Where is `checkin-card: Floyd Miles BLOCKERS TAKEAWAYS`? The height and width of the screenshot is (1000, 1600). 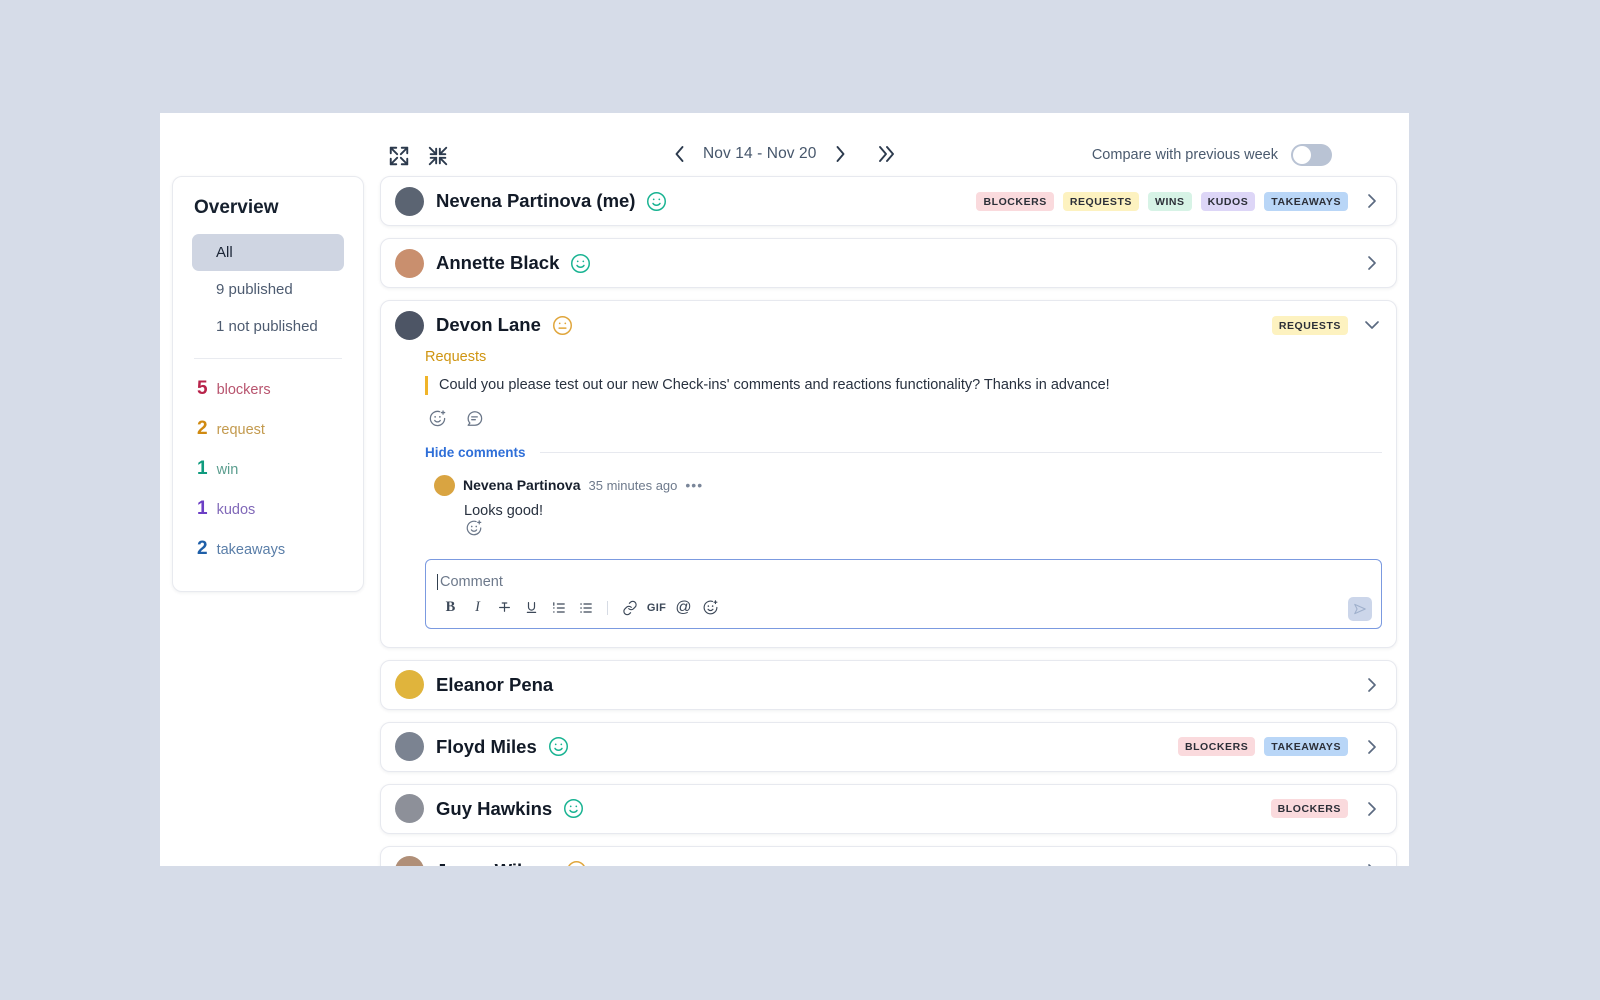 checkin-card: Floyd Miles BLOCKERS TAKEAWAYS is located at coordinates (888, 746).